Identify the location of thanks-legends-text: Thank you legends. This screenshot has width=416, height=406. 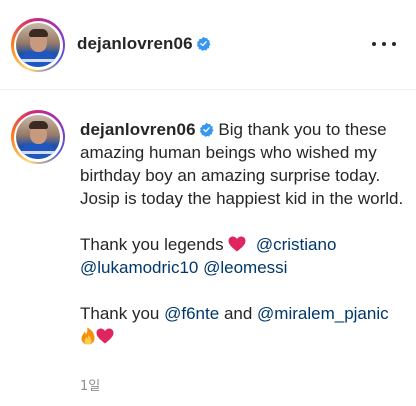
(152, 244).